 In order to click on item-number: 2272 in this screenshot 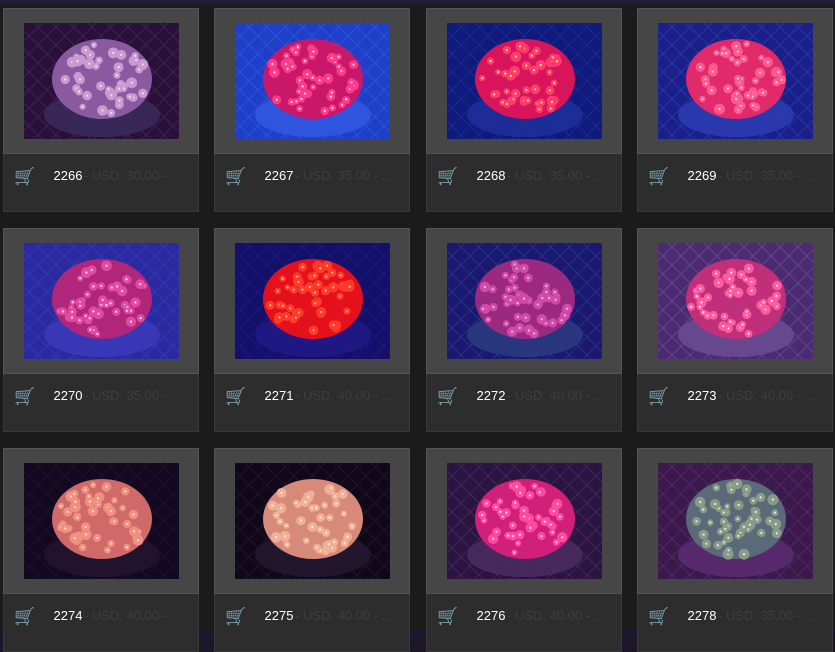, I will do `click(491, 396)`.